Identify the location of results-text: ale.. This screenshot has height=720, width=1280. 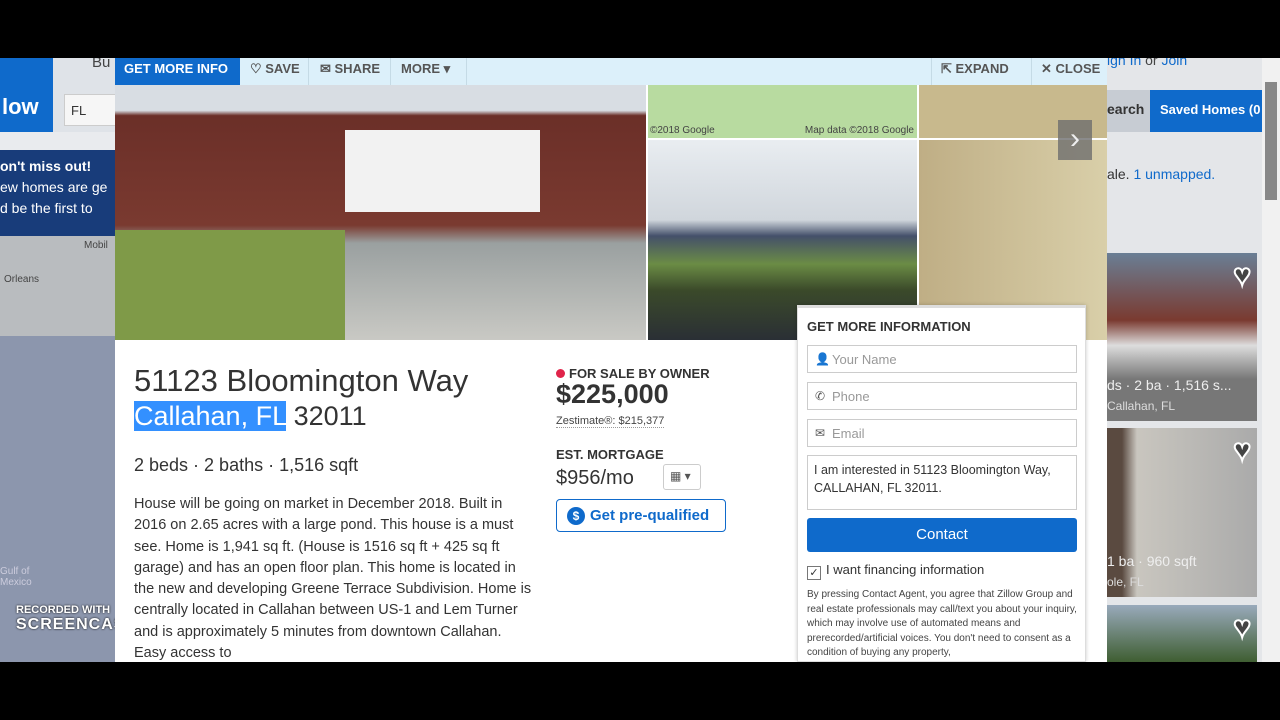
(1118, 174).